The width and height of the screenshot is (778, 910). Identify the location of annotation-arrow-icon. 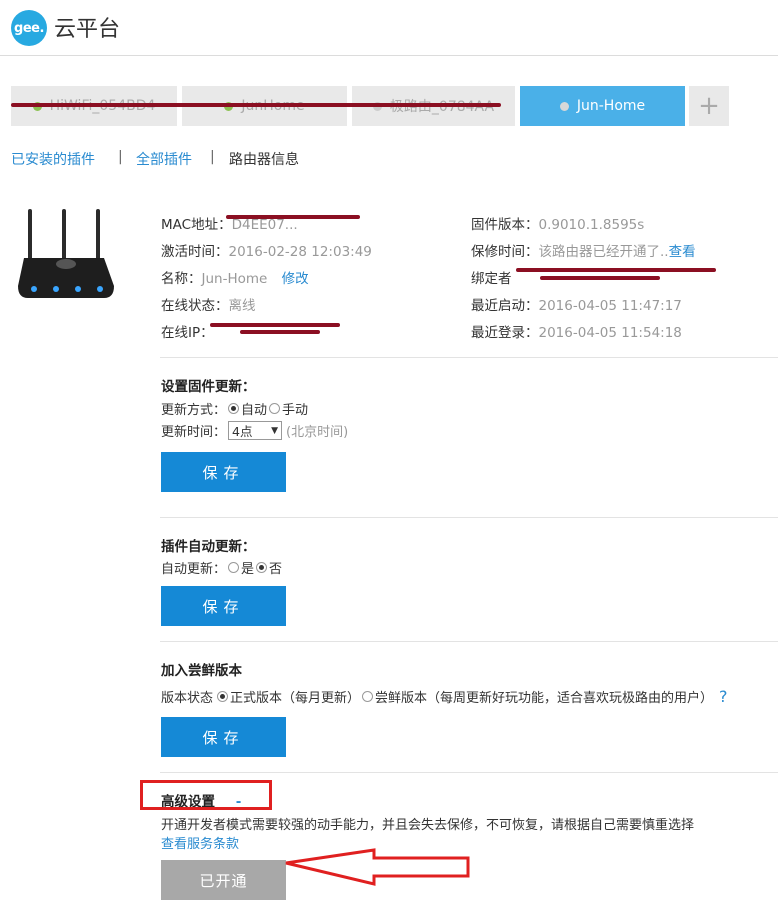
(377, 867).